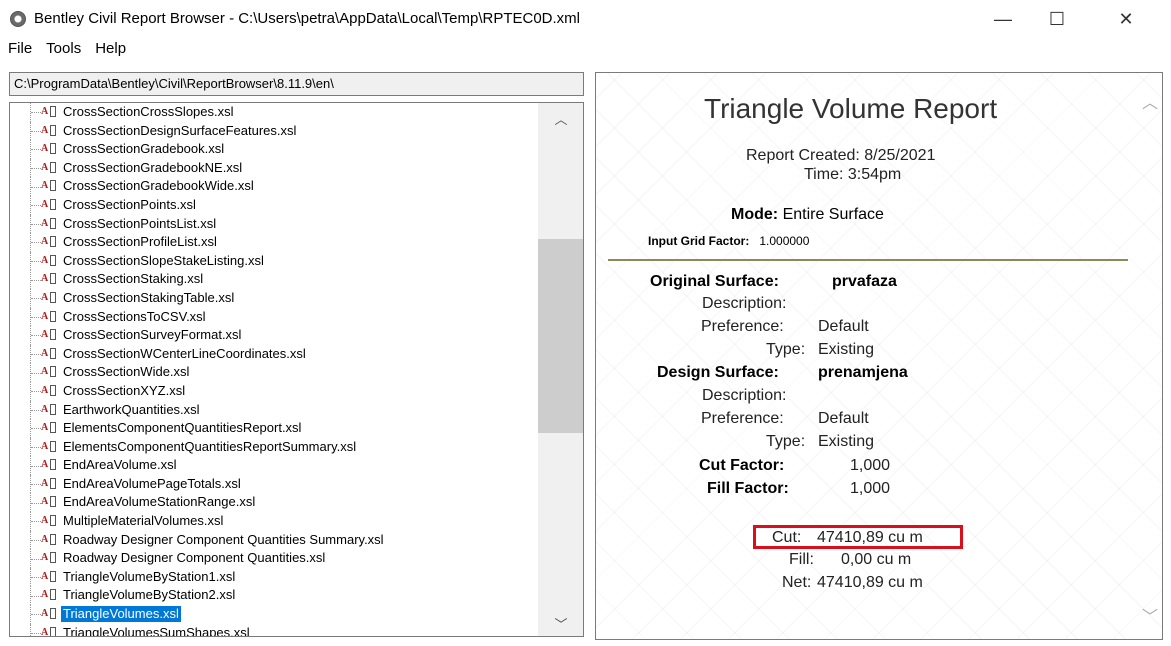 The image size is (1171, 646). Describe the element at coordinates (280, 391) in the screenshot. I see `file-tree-item: A CrossSectionXYZ.xsl` at that location.